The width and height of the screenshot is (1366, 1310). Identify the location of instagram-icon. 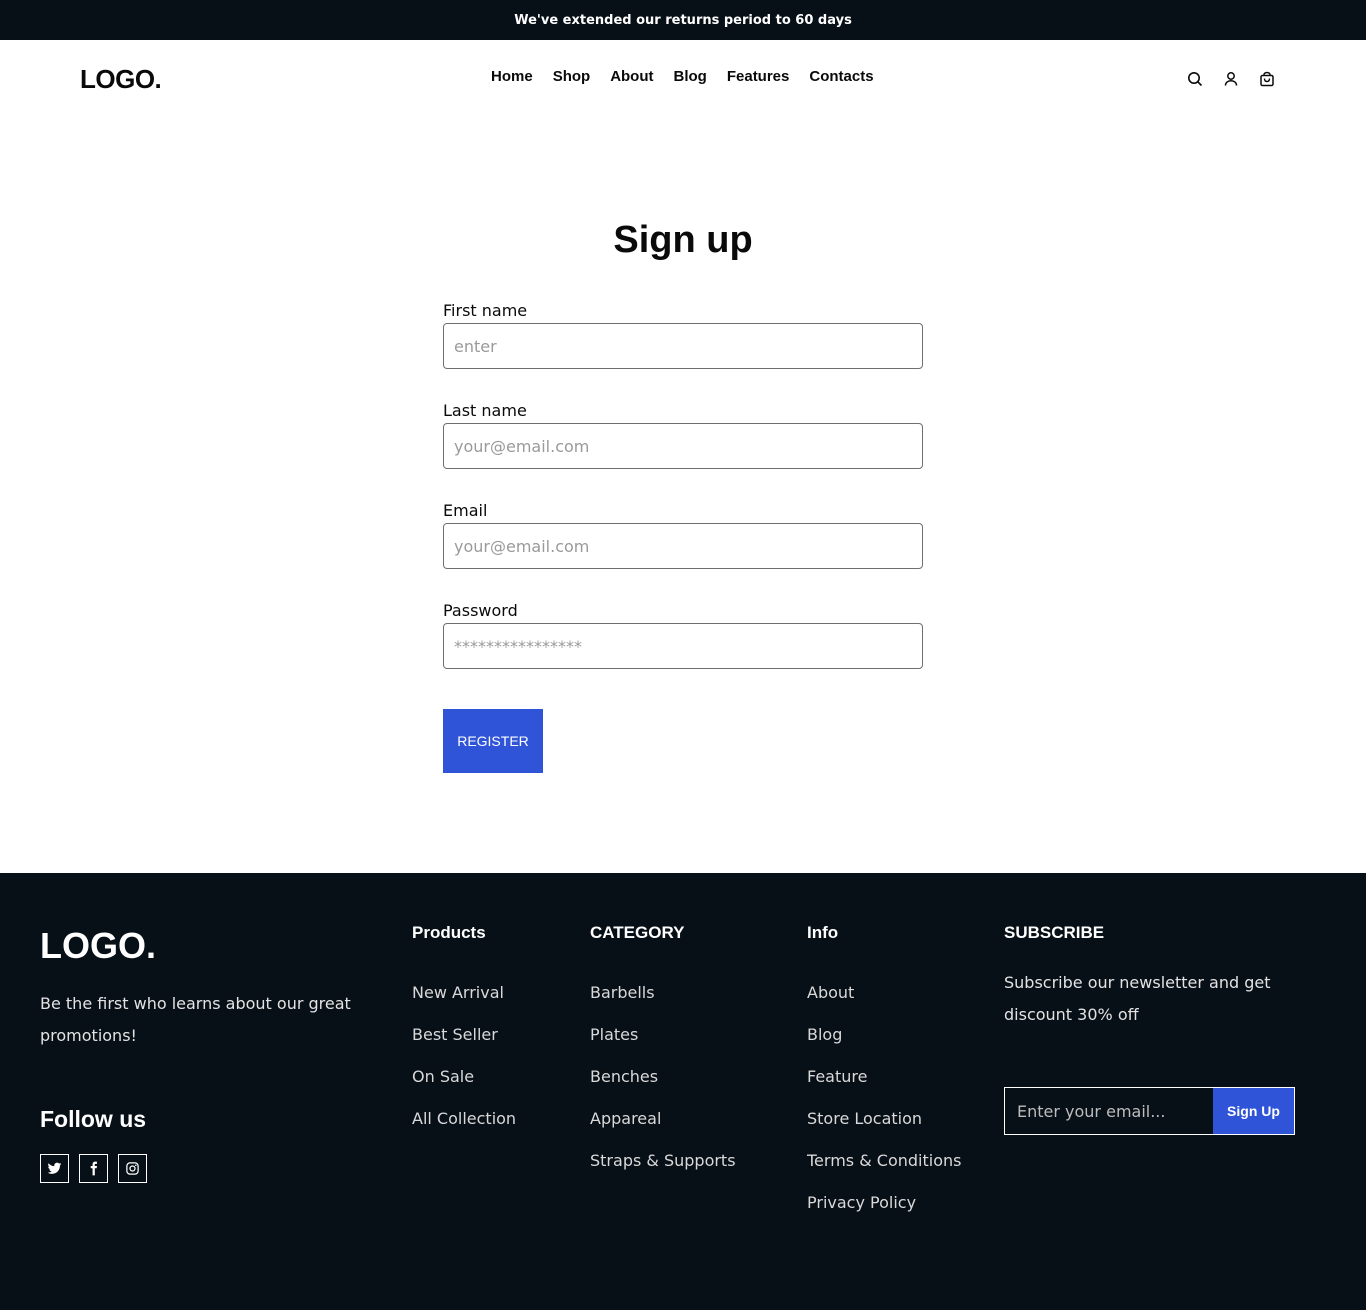
(132, 1168).